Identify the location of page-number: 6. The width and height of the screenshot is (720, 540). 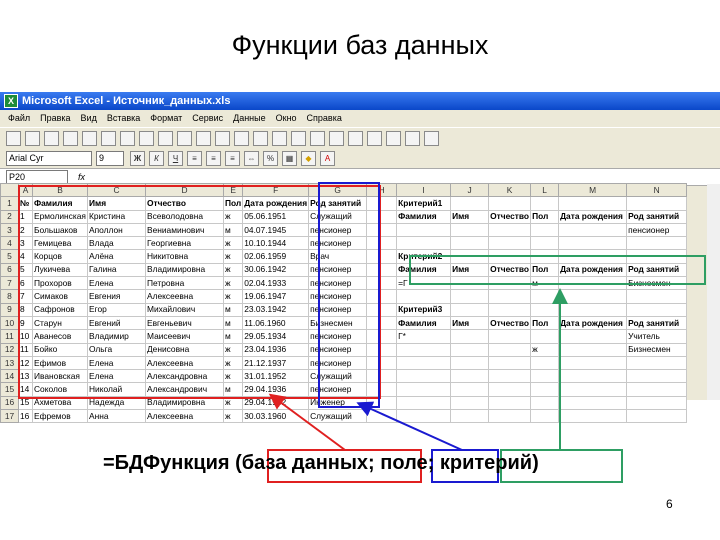
(669, 504).